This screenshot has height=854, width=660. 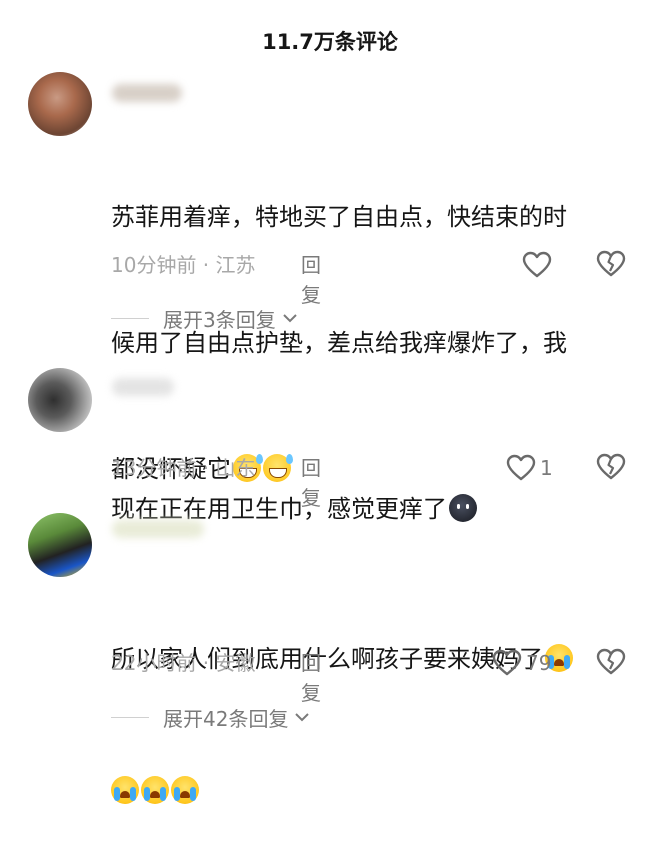 What do you see at coordinates (204, 318) in the screenshot?
I see `expand-replies-button: 展开3条回复` at bounding box center [204, 318].